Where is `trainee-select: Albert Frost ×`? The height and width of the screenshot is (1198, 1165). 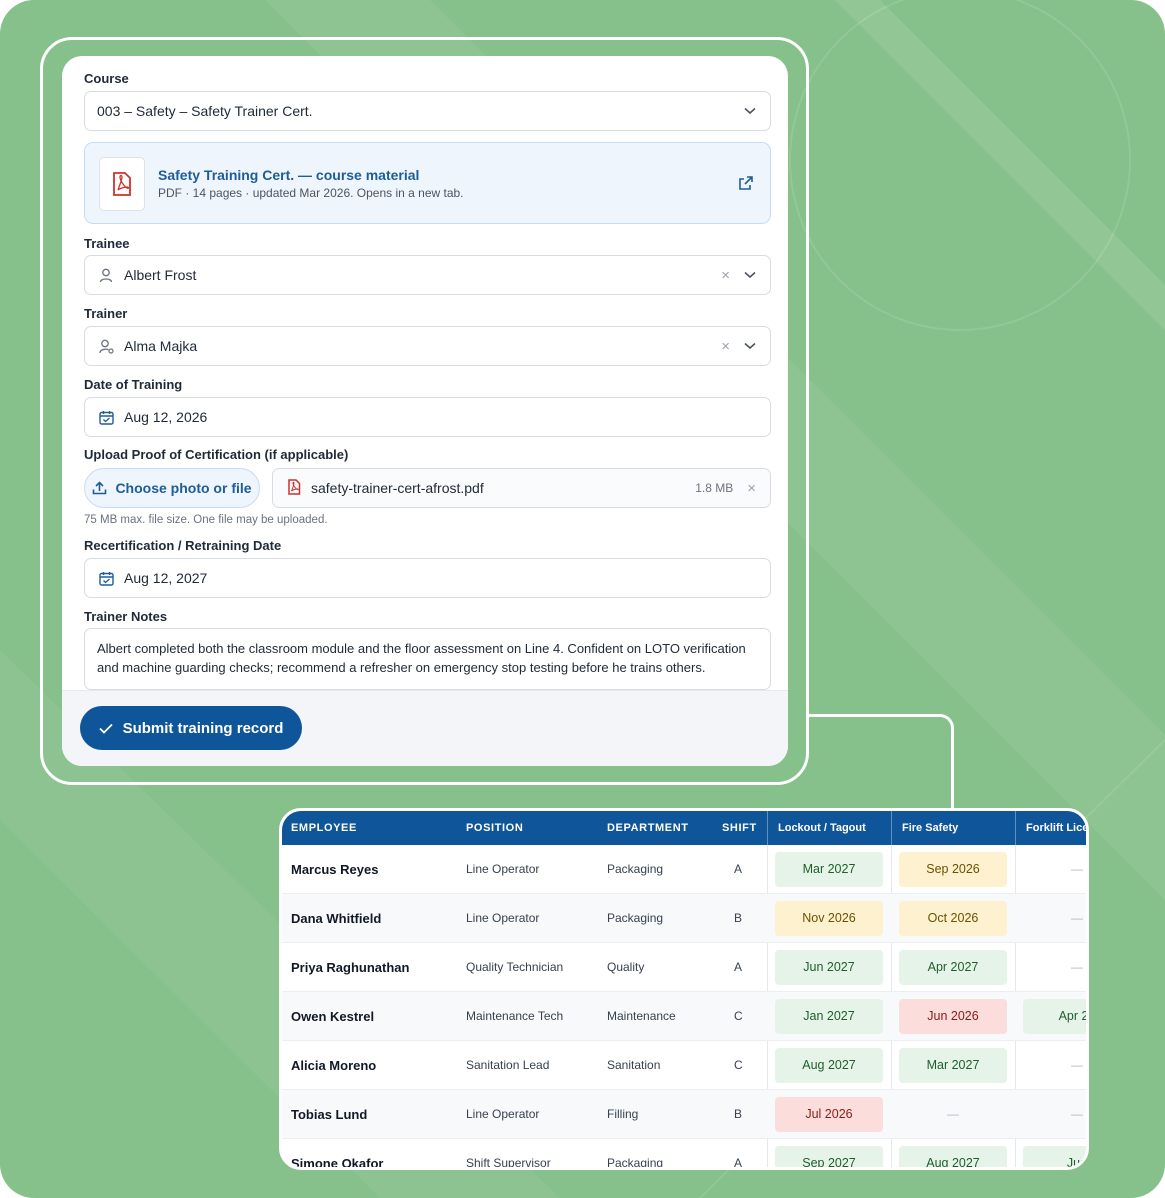
trainee-select: Albert Frost × is located at coordinates (427, 275).